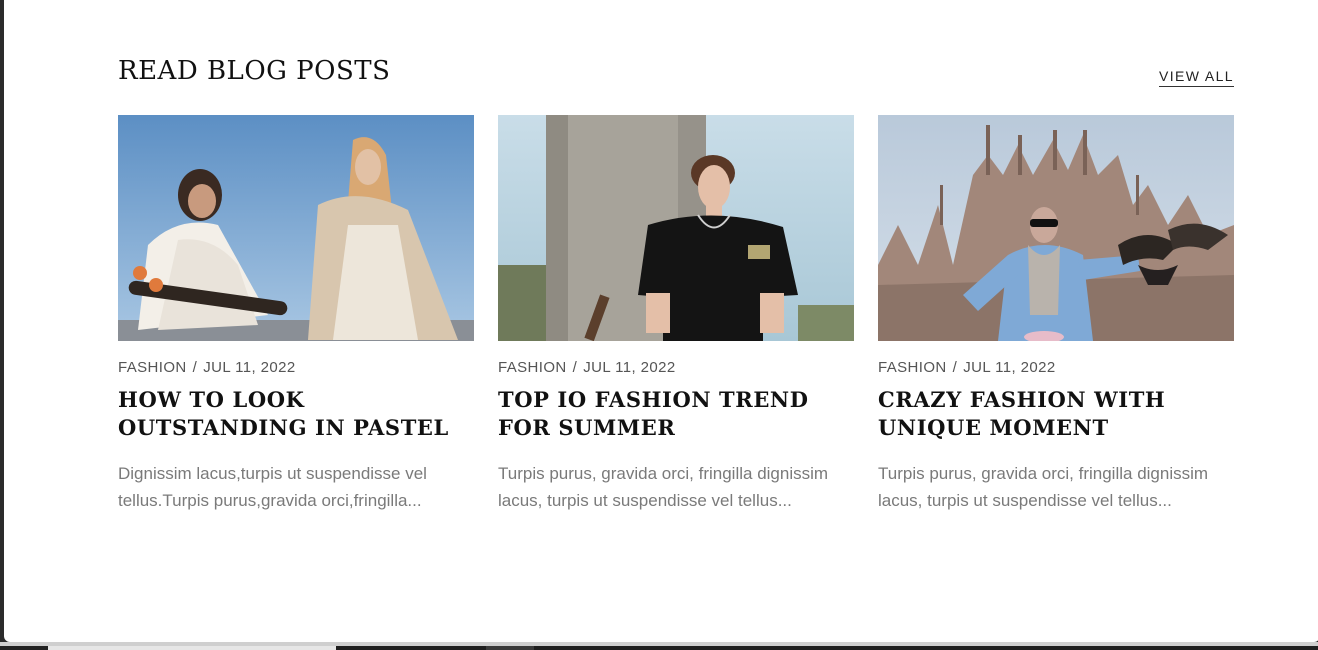 The height and width of the screenshot is (650, 1318). Describe the element at coordinates (676, 74) in the screenshot. I see `section-header: READ BLOG POSTS VIEW ALL` at that location.